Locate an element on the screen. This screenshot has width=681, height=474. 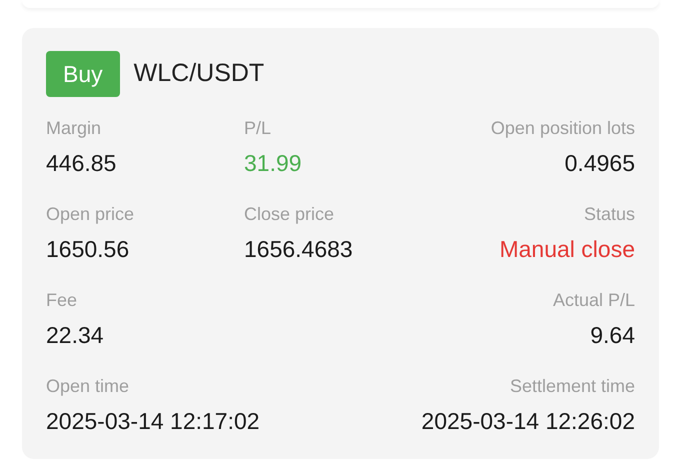
field-label: P/L is located at coordinates (258, 128).